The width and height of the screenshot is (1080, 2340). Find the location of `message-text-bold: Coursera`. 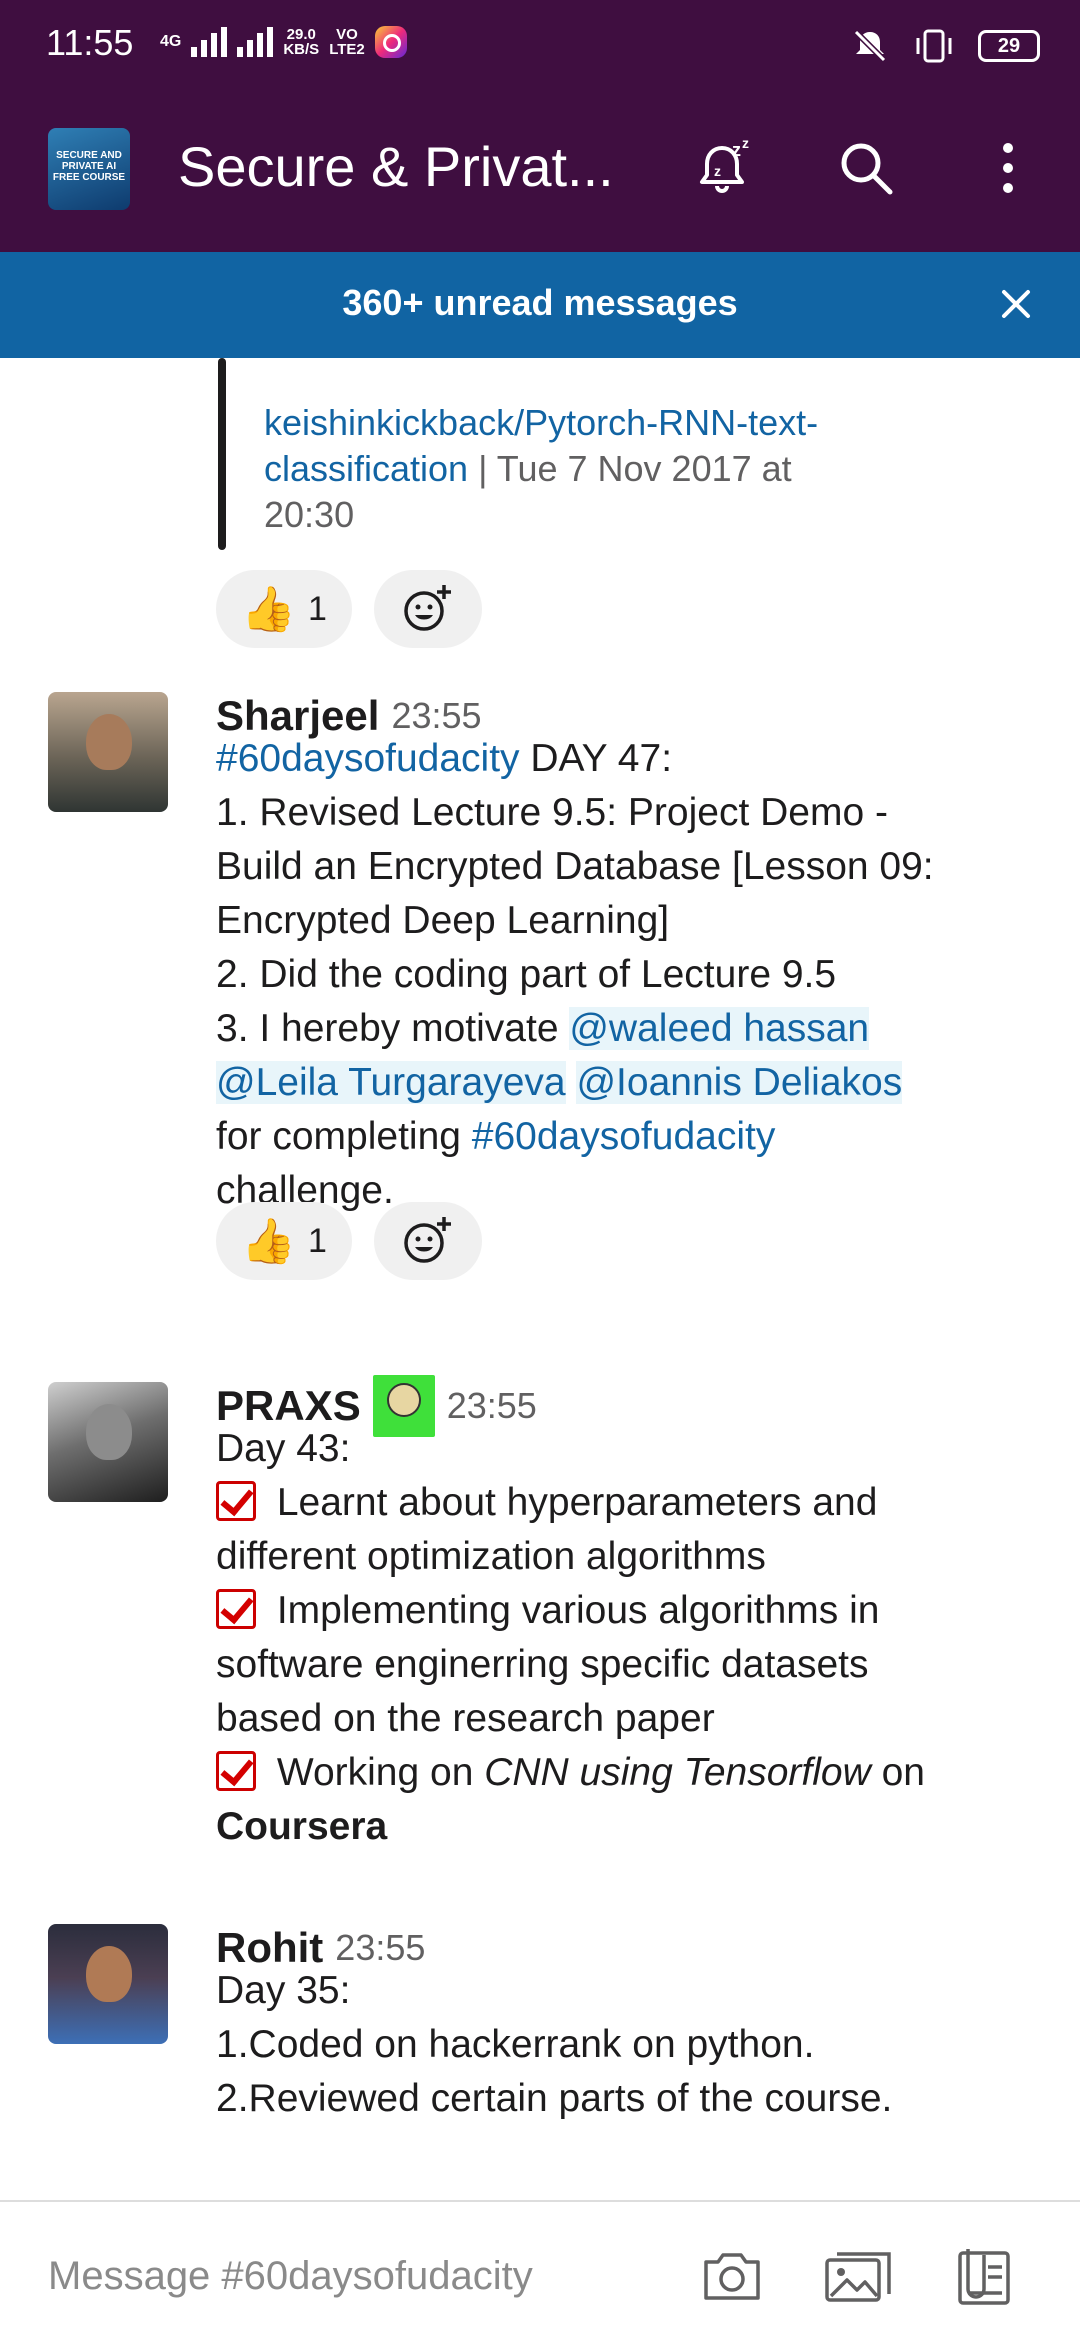

message-text-bold: Coursera is located at coordinates (302, 1826).